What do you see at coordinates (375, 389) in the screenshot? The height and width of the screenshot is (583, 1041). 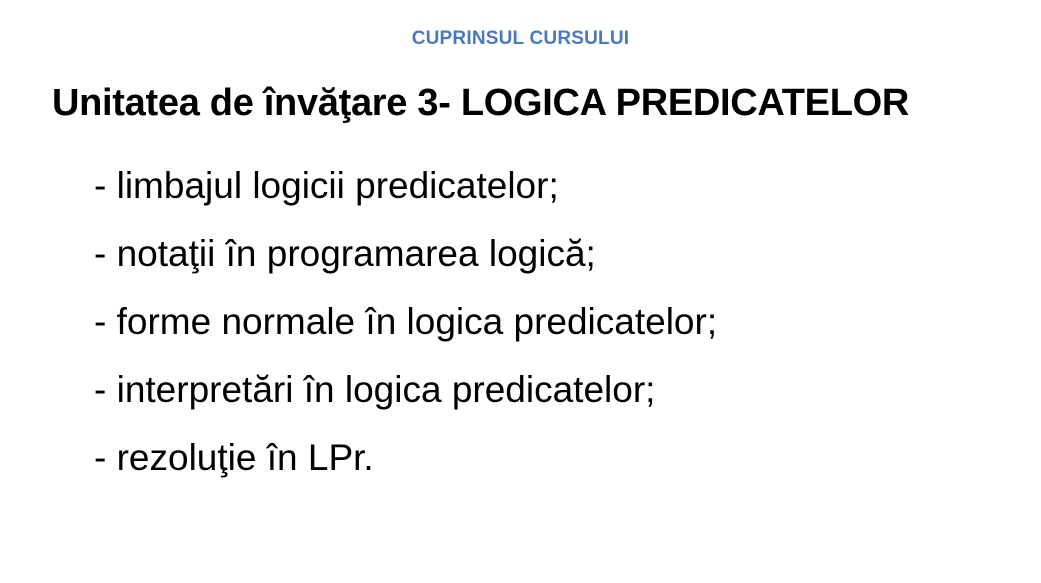 I see `topic-item: - interpretări în logica predicatelor;` at bounding box center [375, 389].